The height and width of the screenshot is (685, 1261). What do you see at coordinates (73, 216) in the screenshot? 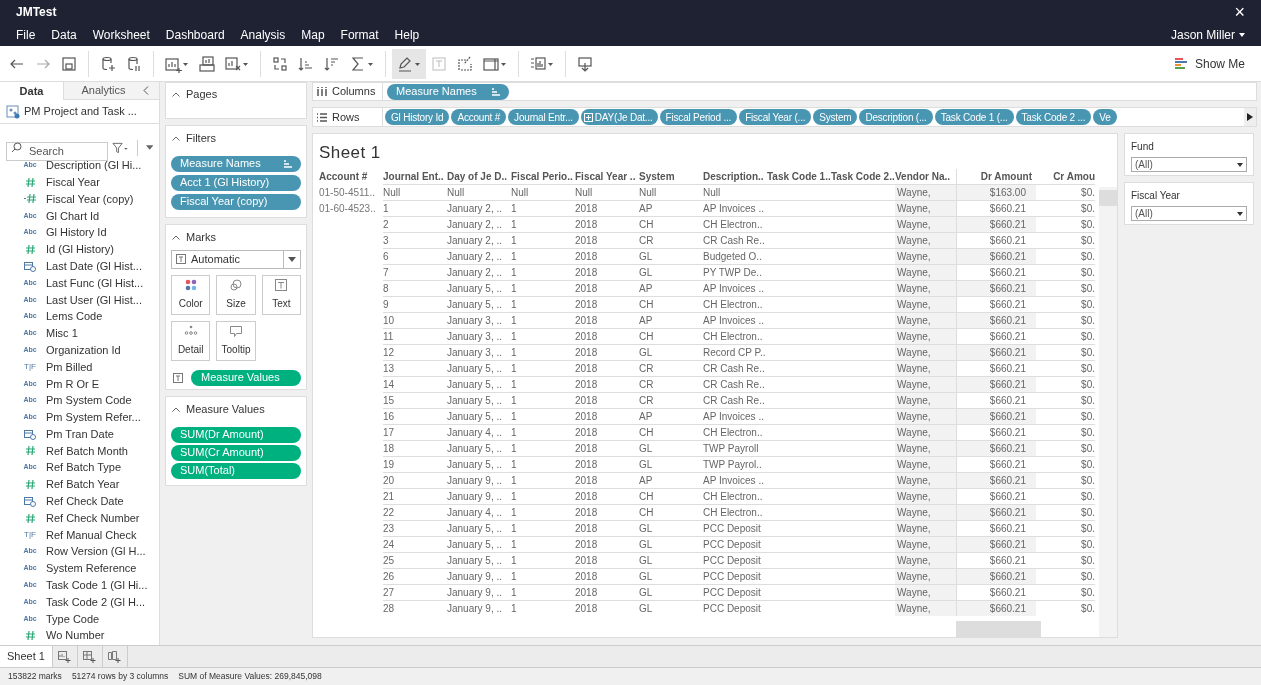
I see `field-item: Gl Chart Id` at bounding box center [73, 216].